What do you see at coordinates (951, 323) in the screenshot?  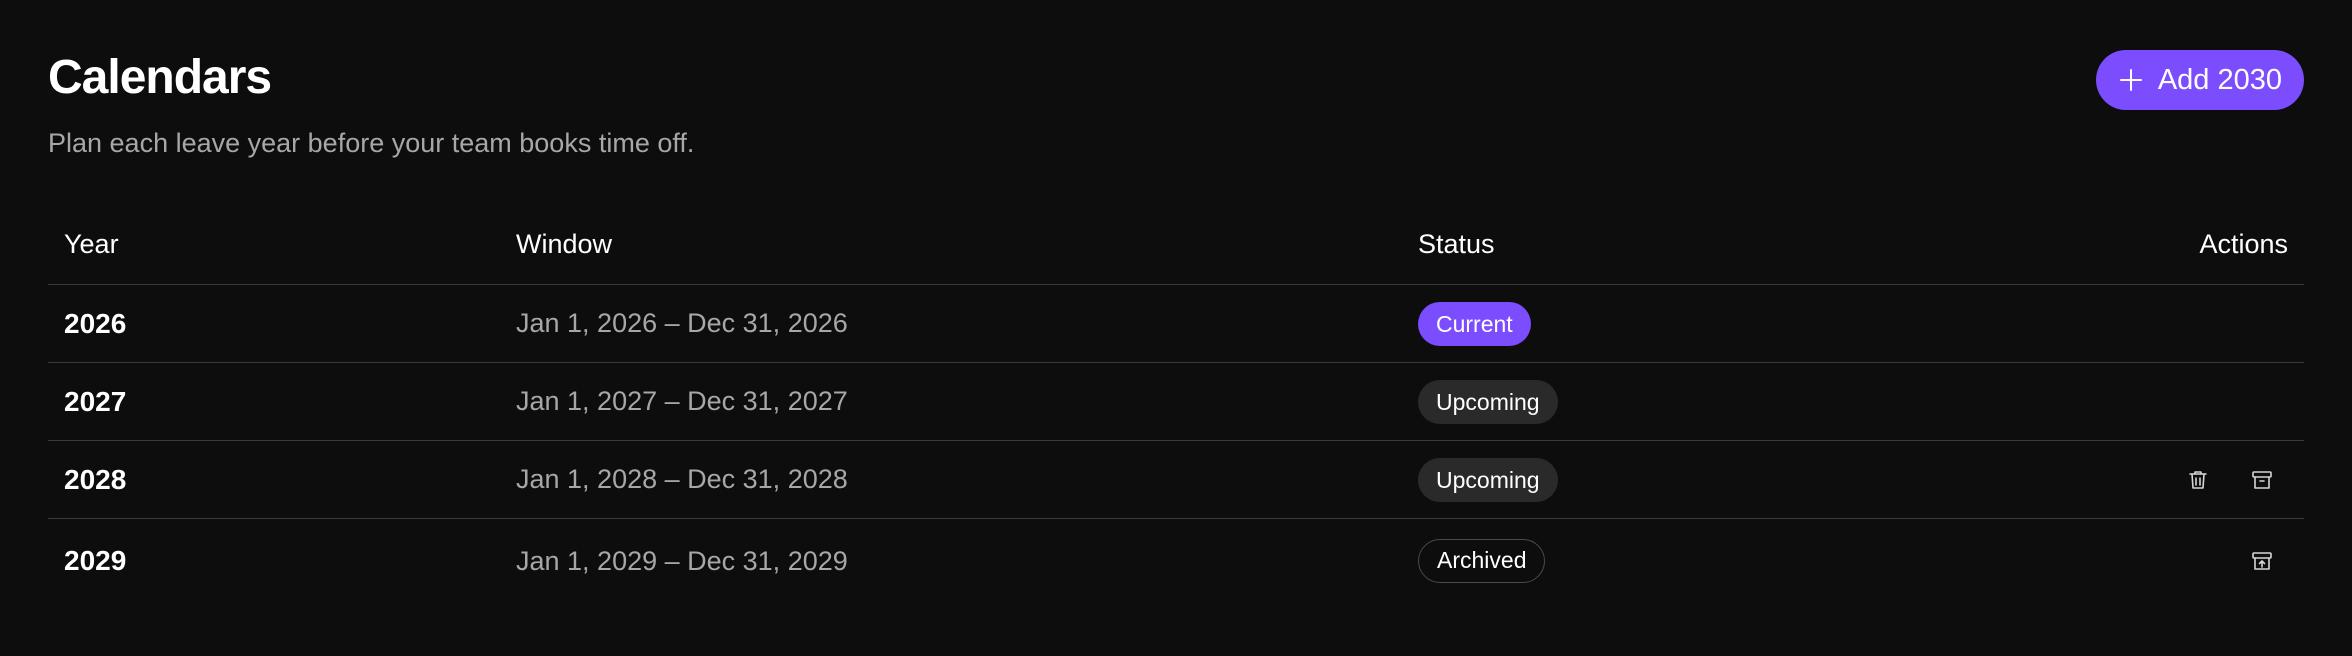 I see `row-window: Jan 1, 2026 – Dec 31, 2026` at bounding box center [951, 323].